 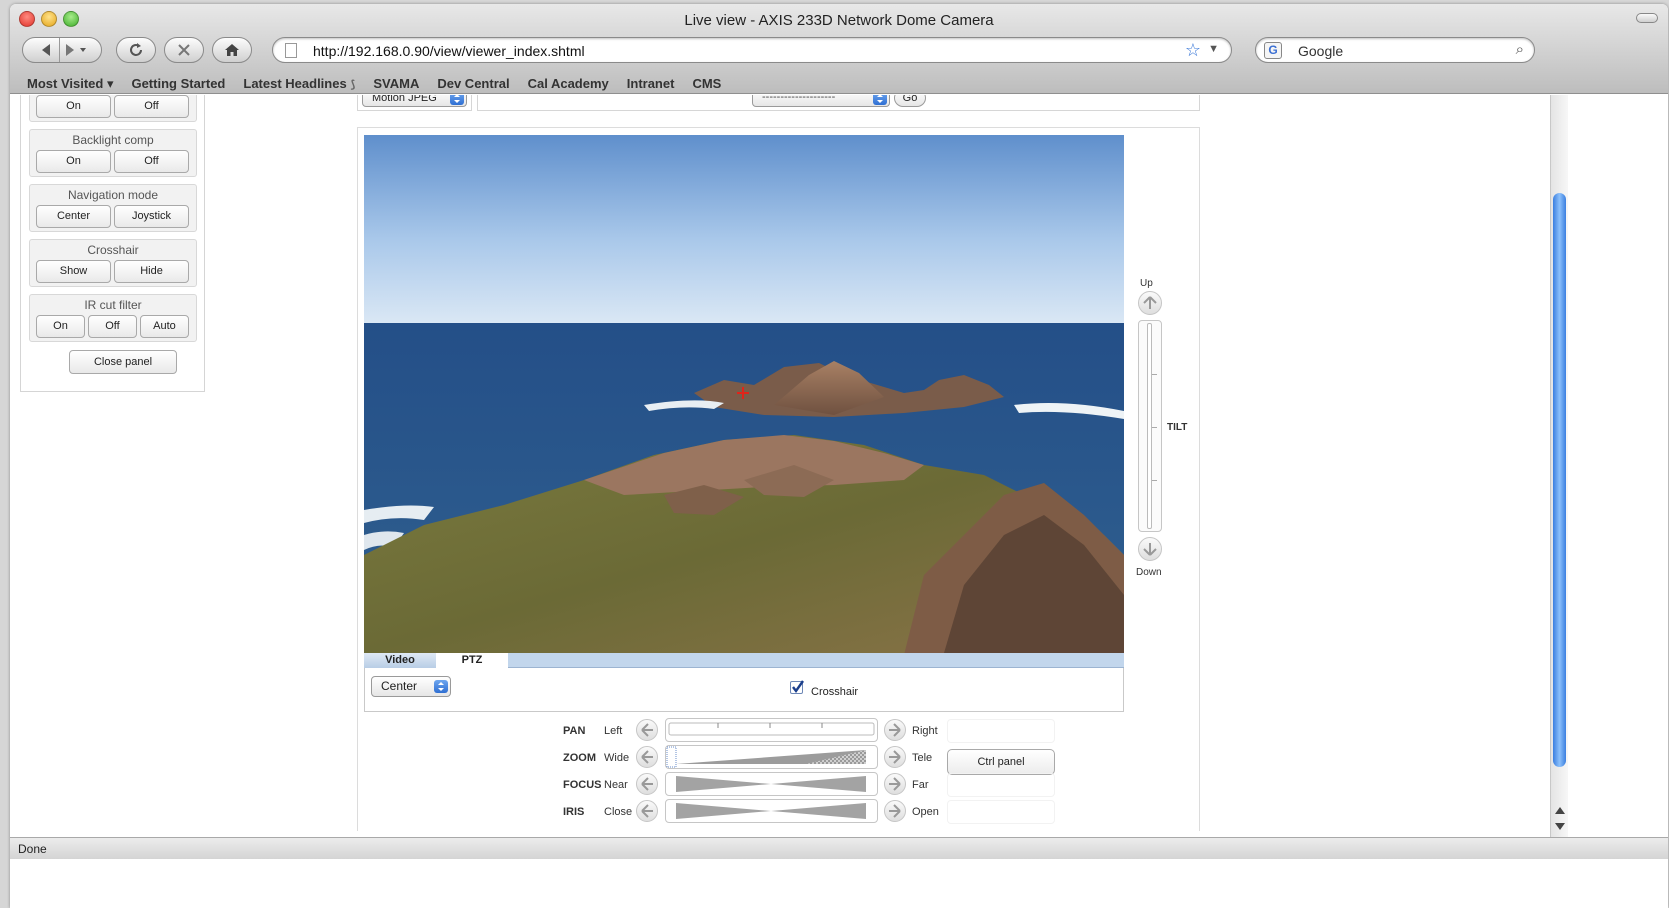 I want to click on bookmark-intranet: Intranet, so click(x=651, y=83).